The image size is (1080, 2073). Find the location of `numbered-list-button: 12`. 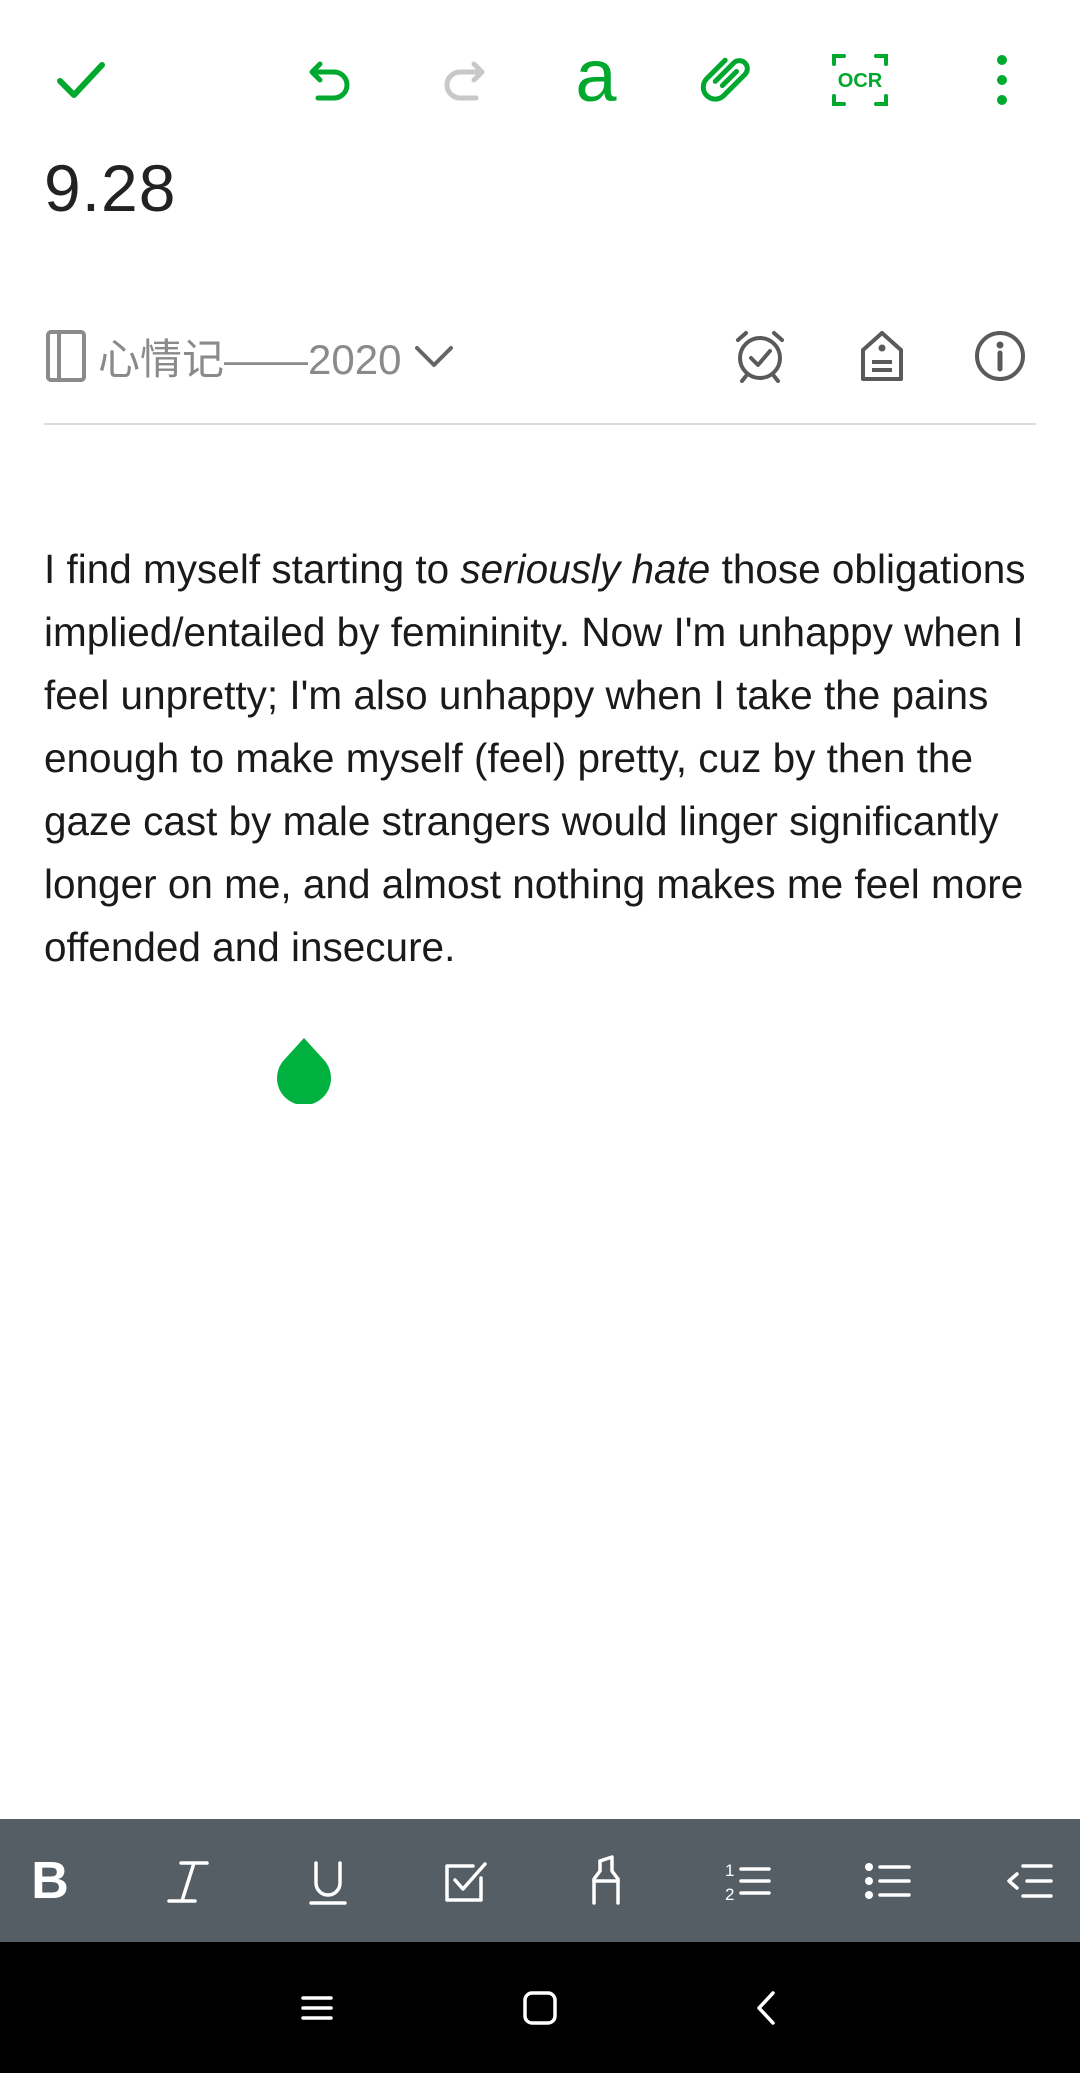

numbered-list-button: 12 is located at coordinates (748, 1880).